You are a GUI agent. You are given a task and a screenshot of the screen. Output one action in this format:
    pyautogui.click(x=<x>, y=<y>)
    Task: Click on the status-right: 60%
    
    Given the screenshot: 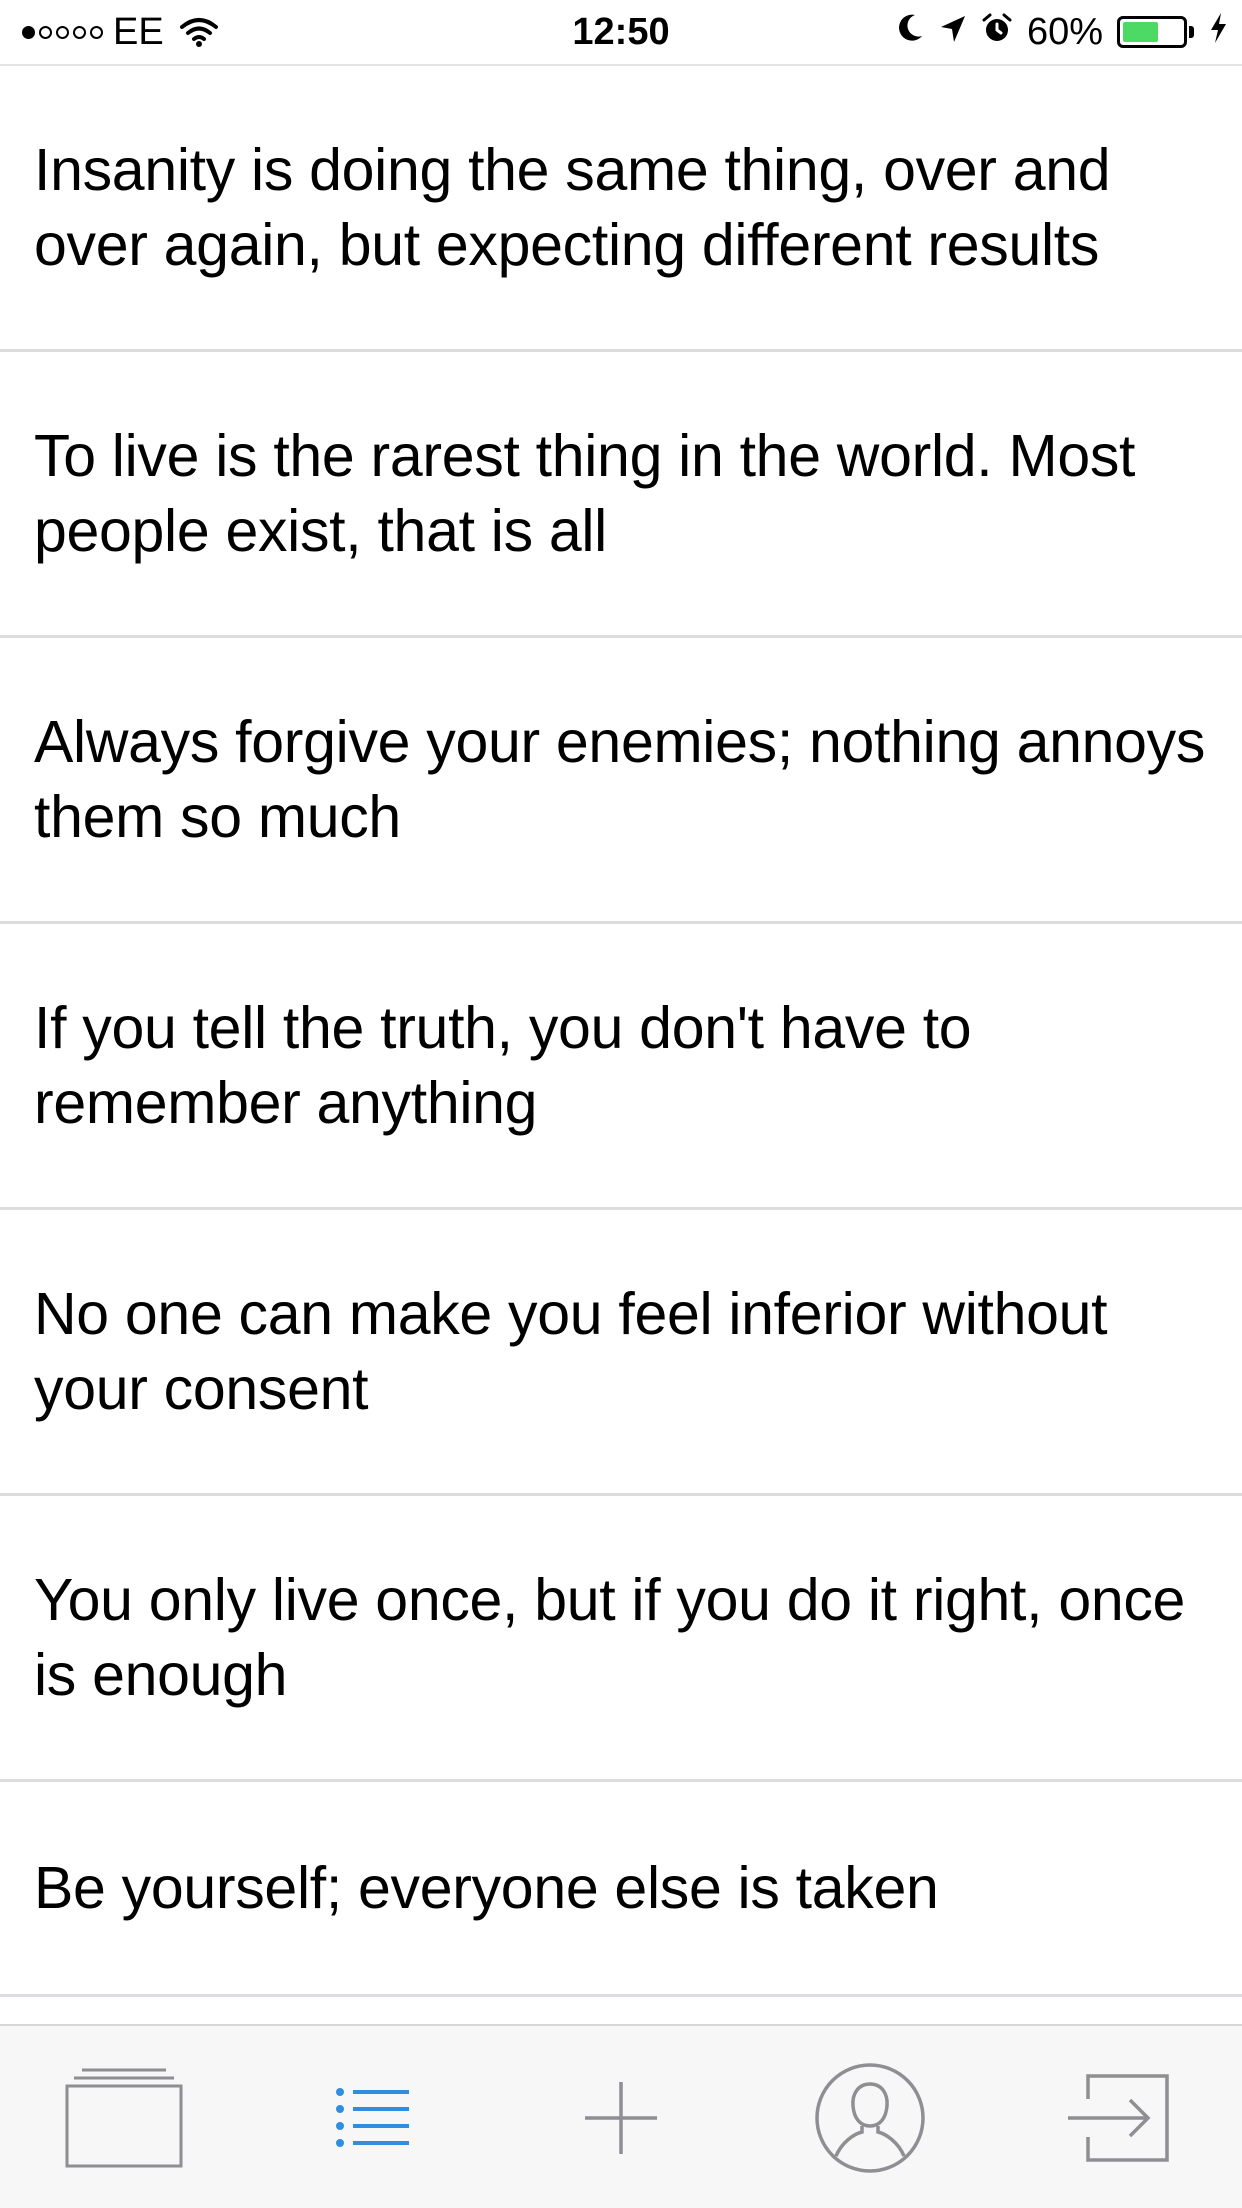 What is the action you would take?
    pyautogui.click(x=1061, y=32)
    